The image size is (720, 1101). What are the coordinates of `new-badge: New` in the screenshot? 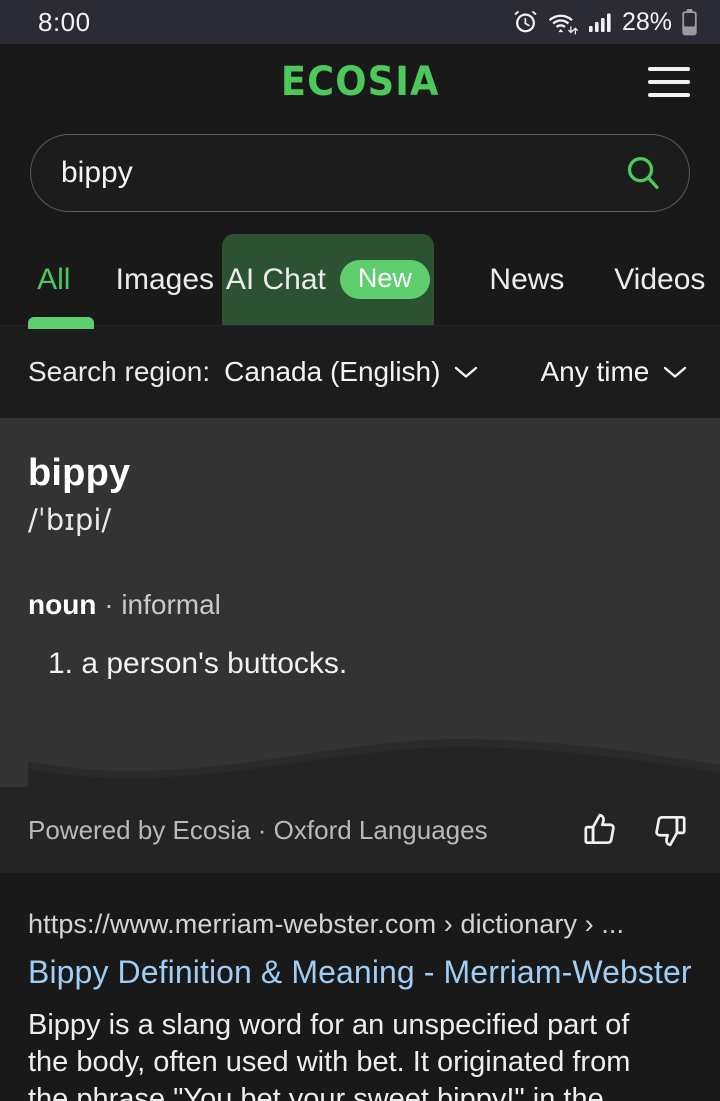 It's located at (384, 279).